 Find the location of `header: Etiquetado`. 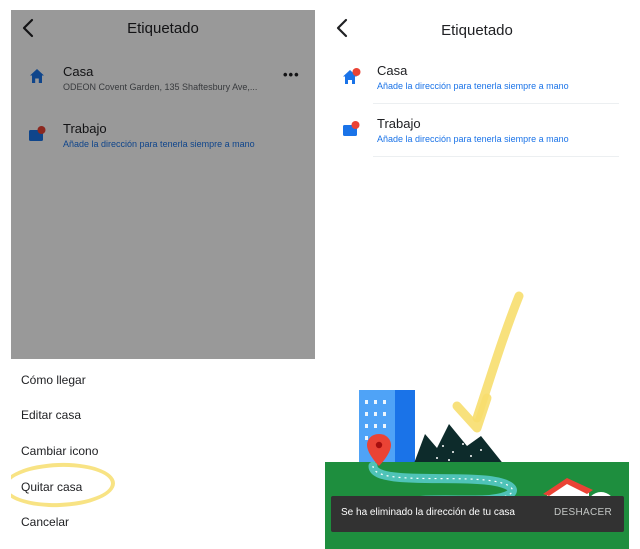

header: Etiquetado is located at coordinates (477, 28).